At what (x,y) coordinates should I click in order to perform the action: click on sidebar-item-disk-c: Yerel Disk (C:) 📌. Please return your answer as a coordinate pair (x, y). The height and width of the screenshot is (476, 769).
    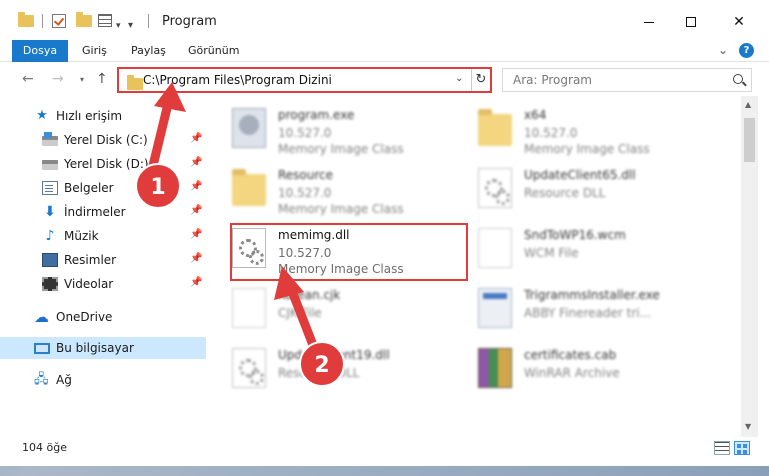
    Looking at the image, I should click on (103, 140).